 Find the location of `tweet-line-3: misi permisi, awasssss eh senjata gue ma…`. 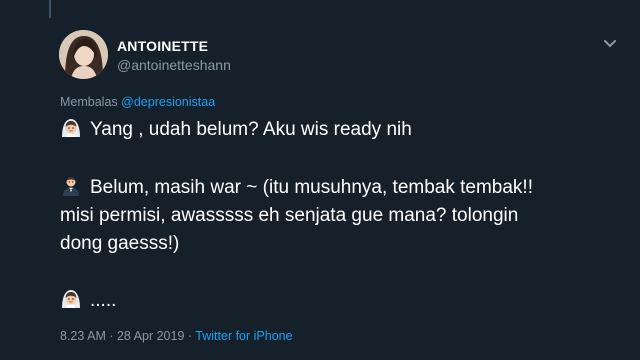

tweet-line-3: misi permisi, awasssss eh senjata gue ma… is located at coordinates (289, 215).